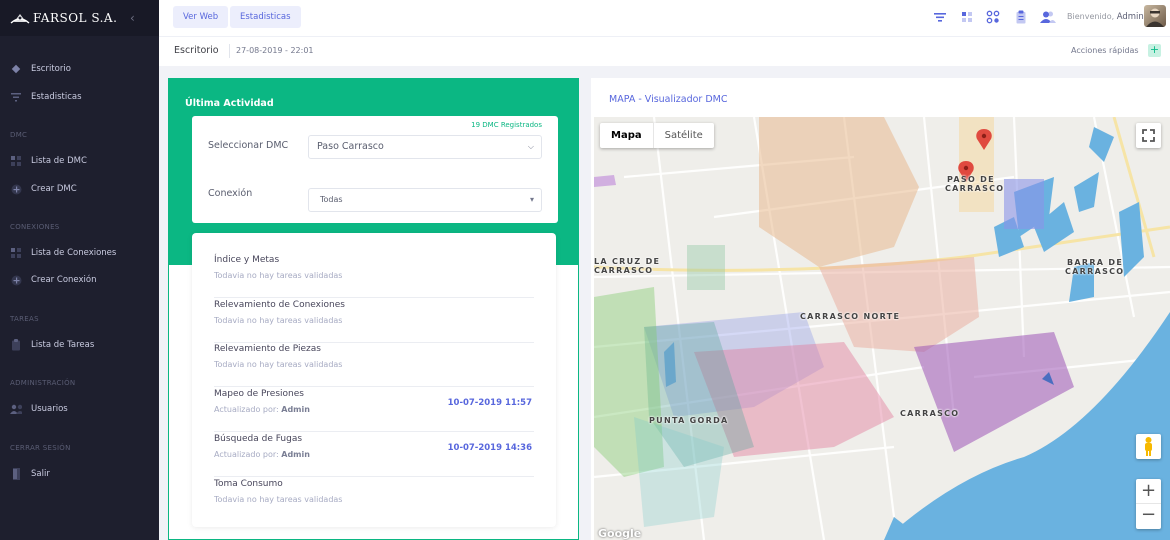  I want to click on fullscreen-button, so click(1148, 135).